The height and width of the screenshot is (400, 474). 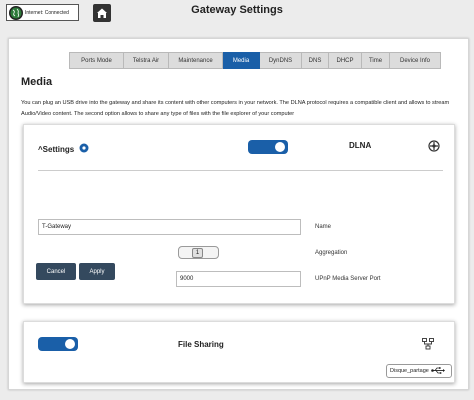 I want to click on tab-telstra-air: Telstra Air, so click(x=146, y=60).